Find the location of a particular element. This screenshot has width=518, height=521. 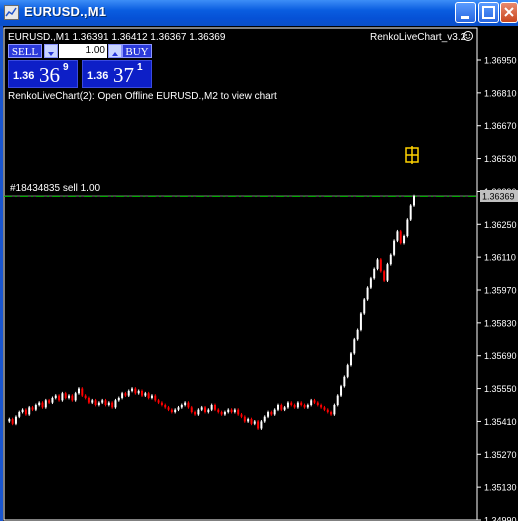

maximize-button is located at coordinates (488, 12).